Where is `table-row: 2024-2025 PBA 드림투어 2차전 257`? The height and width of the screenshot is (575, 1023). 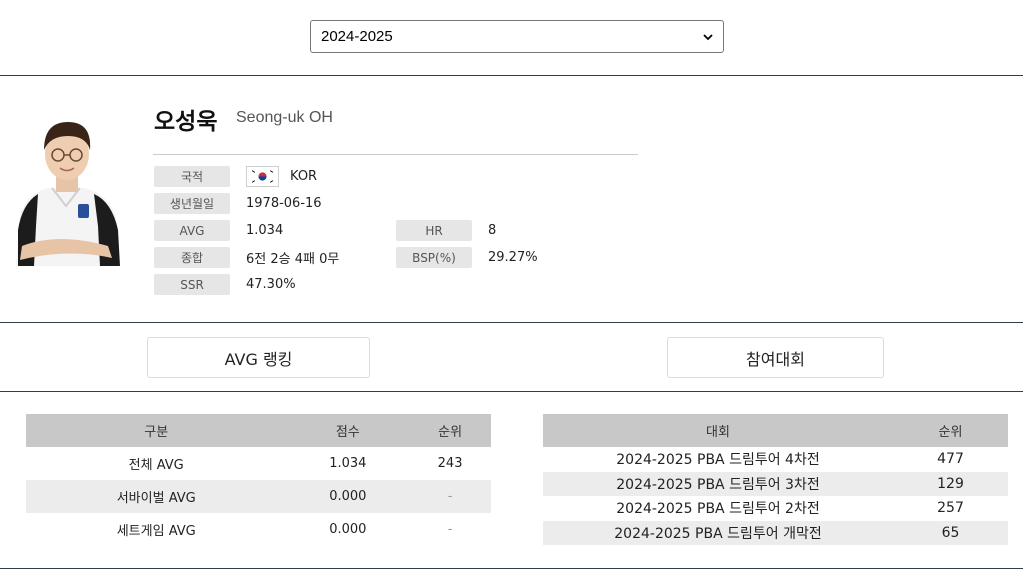
table-row: 2024-2025 PBA 드림투어 2차전 257 is located at coordinates (775, 508).